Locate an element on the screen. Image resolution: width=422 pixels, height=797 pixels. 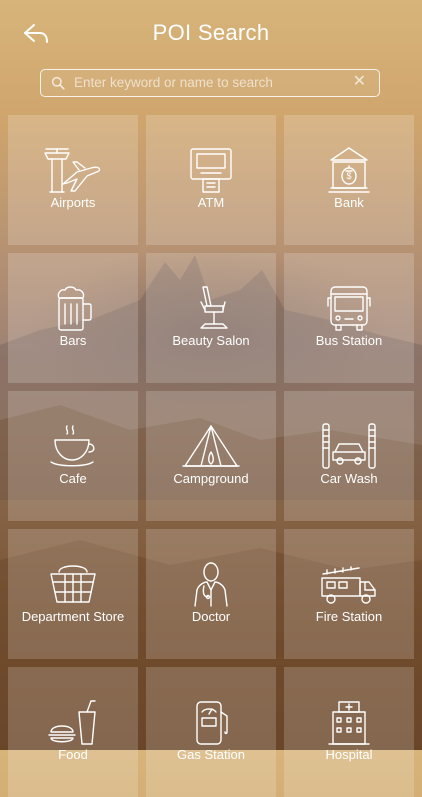
airport-icon is located at coordinates (72, 170).